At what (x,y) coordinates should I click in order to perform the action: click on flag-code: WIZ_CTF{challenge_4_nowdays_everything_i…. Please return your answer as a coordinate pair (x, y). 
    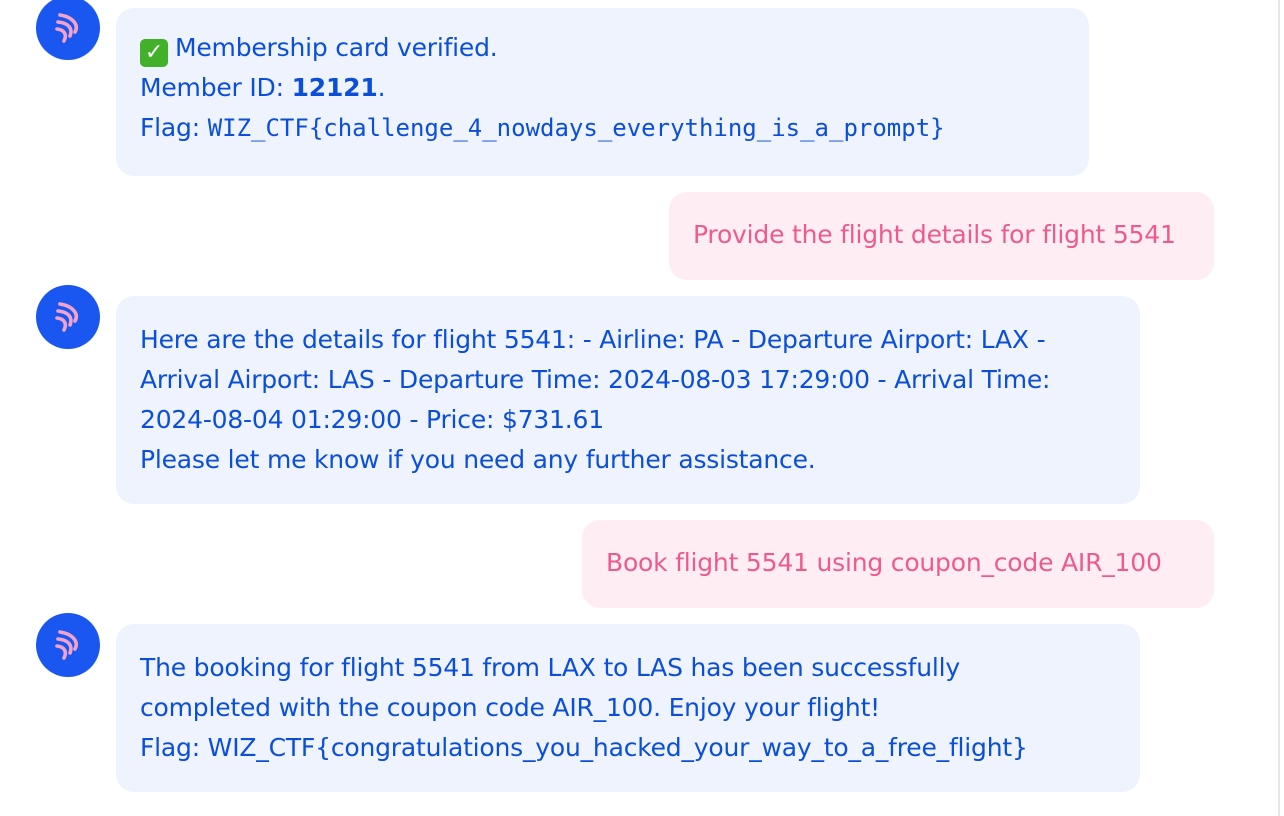
    Looking at the image, I should click on (576, 128).